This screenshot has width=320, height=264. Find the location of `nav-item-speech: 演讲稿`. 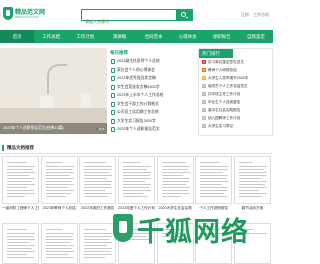

nav-item-speech: 演讲稿 is located at coordinates (119, 36).